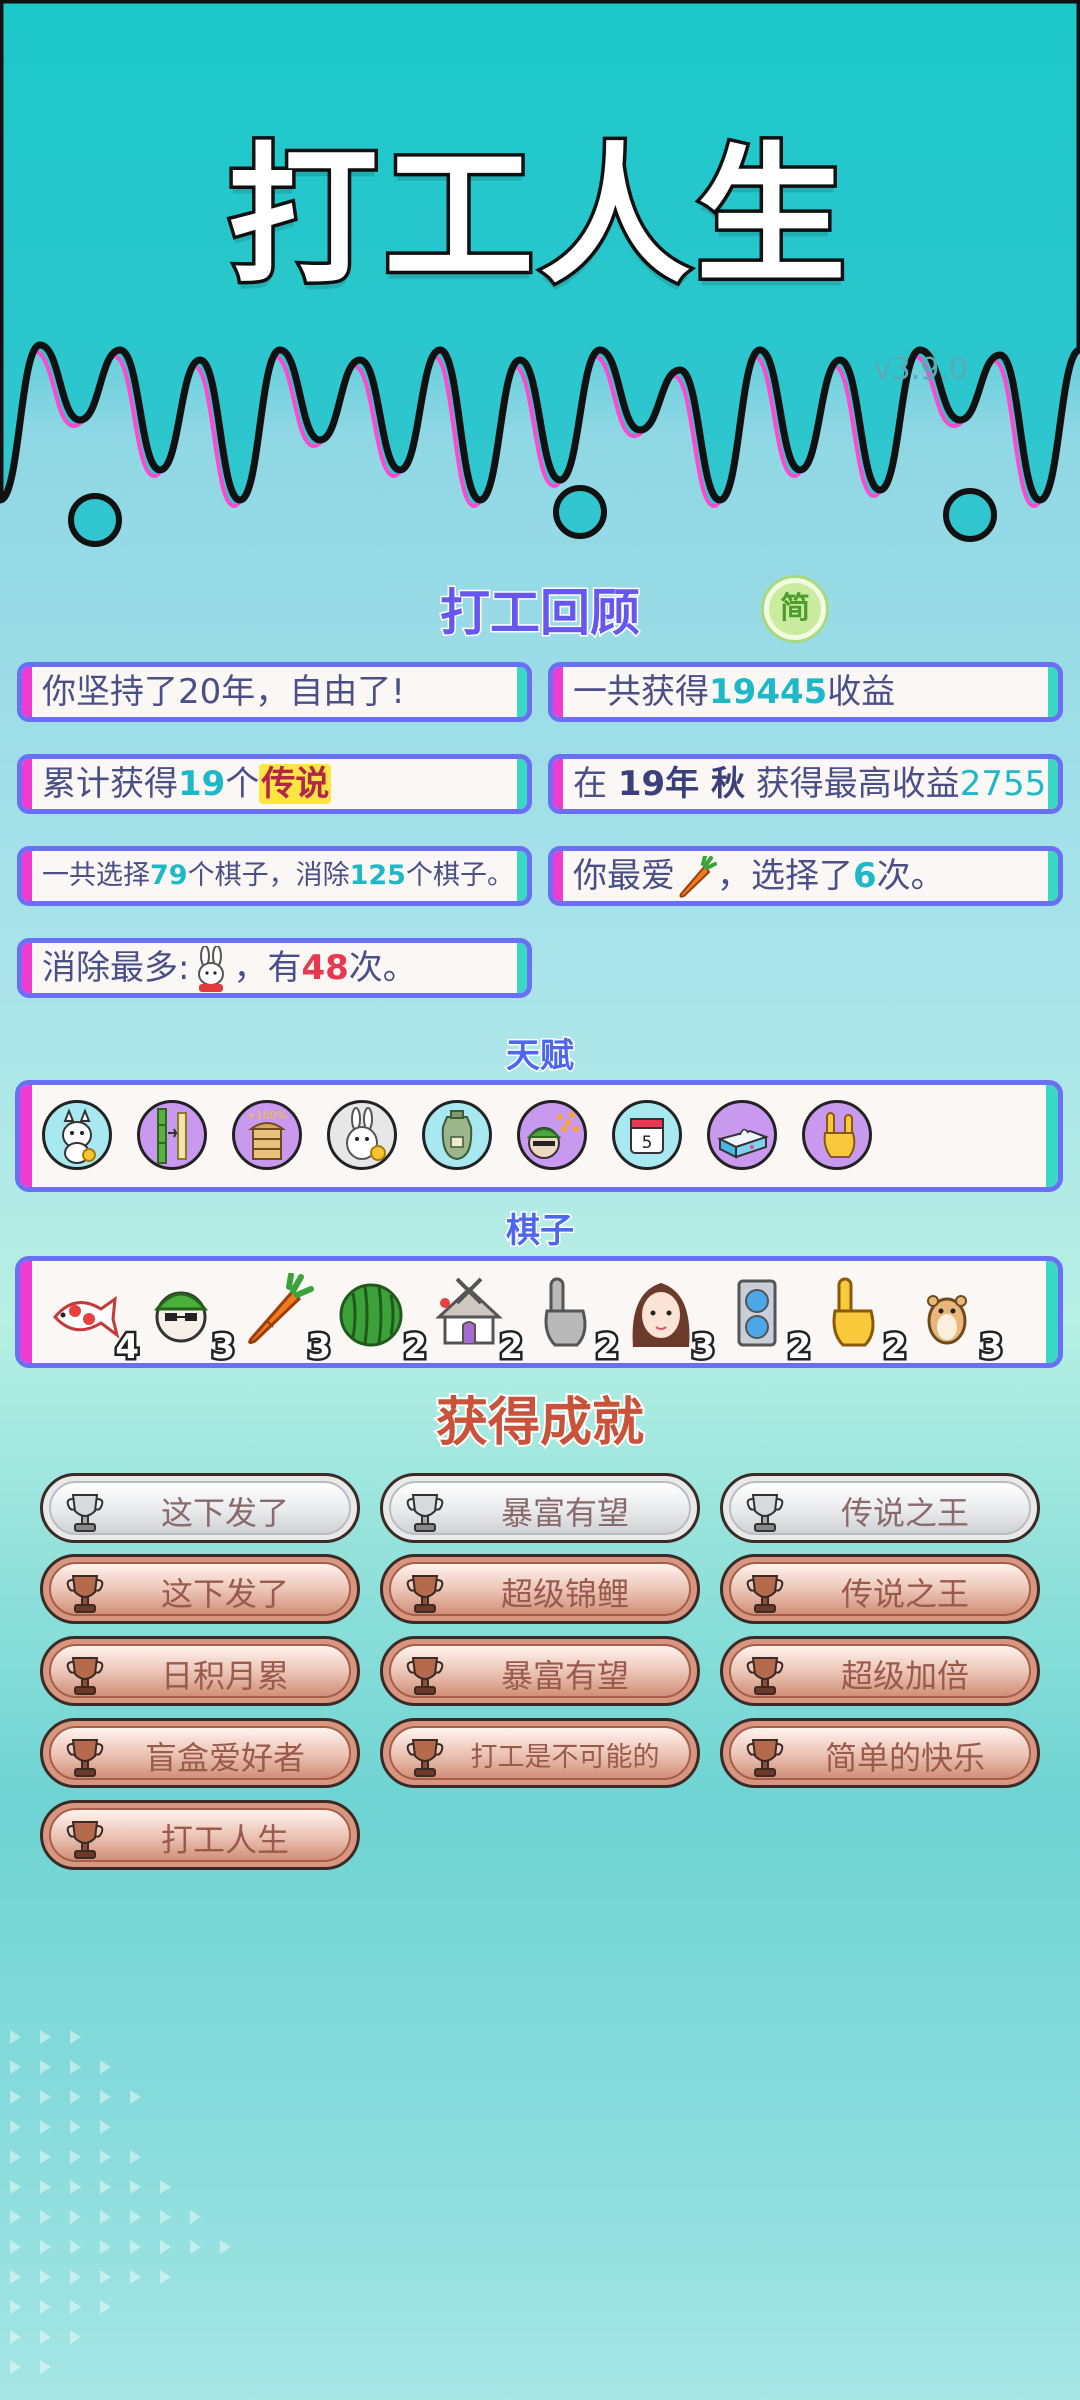  I want to click on worker-flowers-icon, so click(552, 1135).